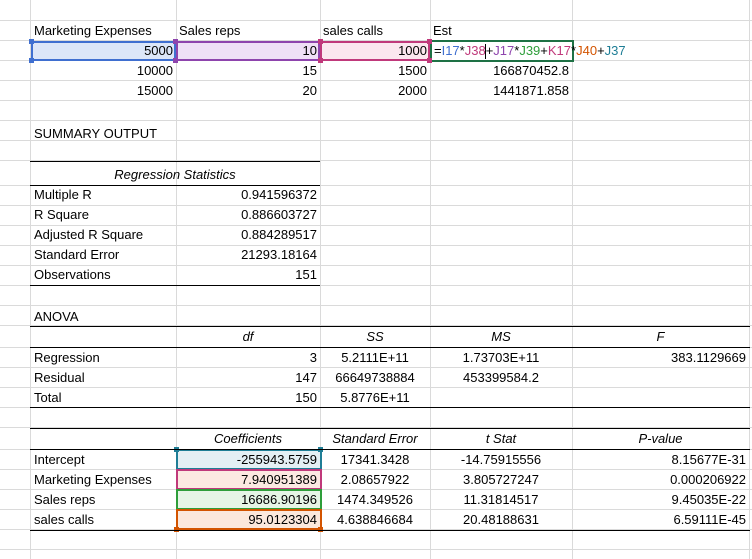  I want to click on cell-sales-calls: 1500, so click(375, 70).